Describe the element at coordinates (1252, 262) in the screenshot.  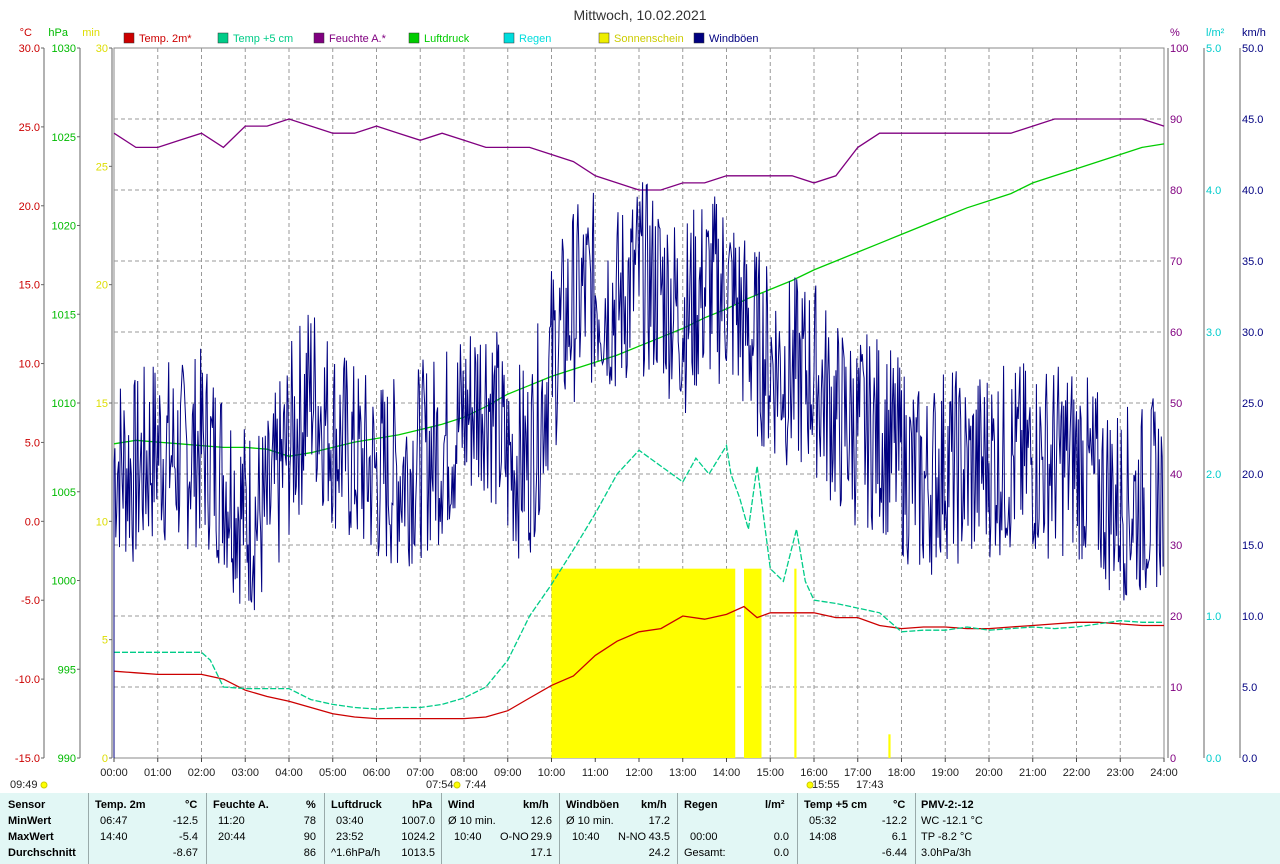
I see `wind-tick-label: 35.0` at that location.